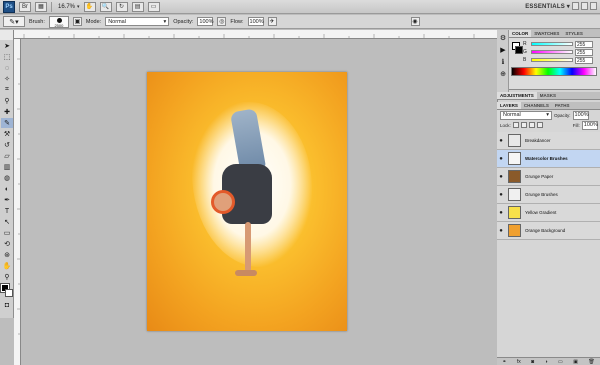 This screenshot has height=365, width=600. I want to click on move-tool-icon: ➤, so click(7, 46).